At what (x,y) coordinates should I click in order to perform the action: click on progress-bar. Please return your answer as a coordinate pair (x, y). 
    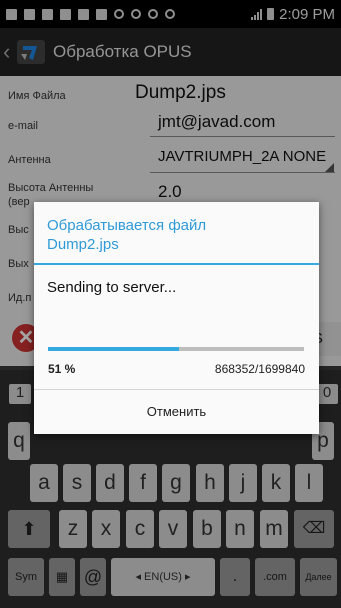
    Looking at the image, I should click on (176, 349).